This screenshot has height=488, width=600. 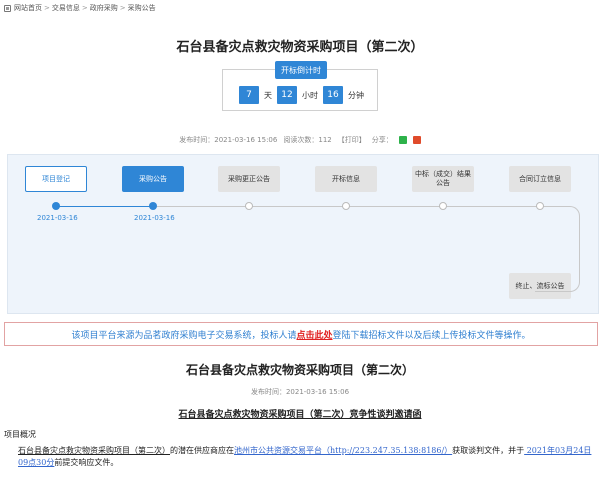 What do you see at coordinates (300, 47) in the screenshot?
I see `page-title: 石台县备灾点救灾物资采购项目（第二次）` at bounding box center [300, 47].